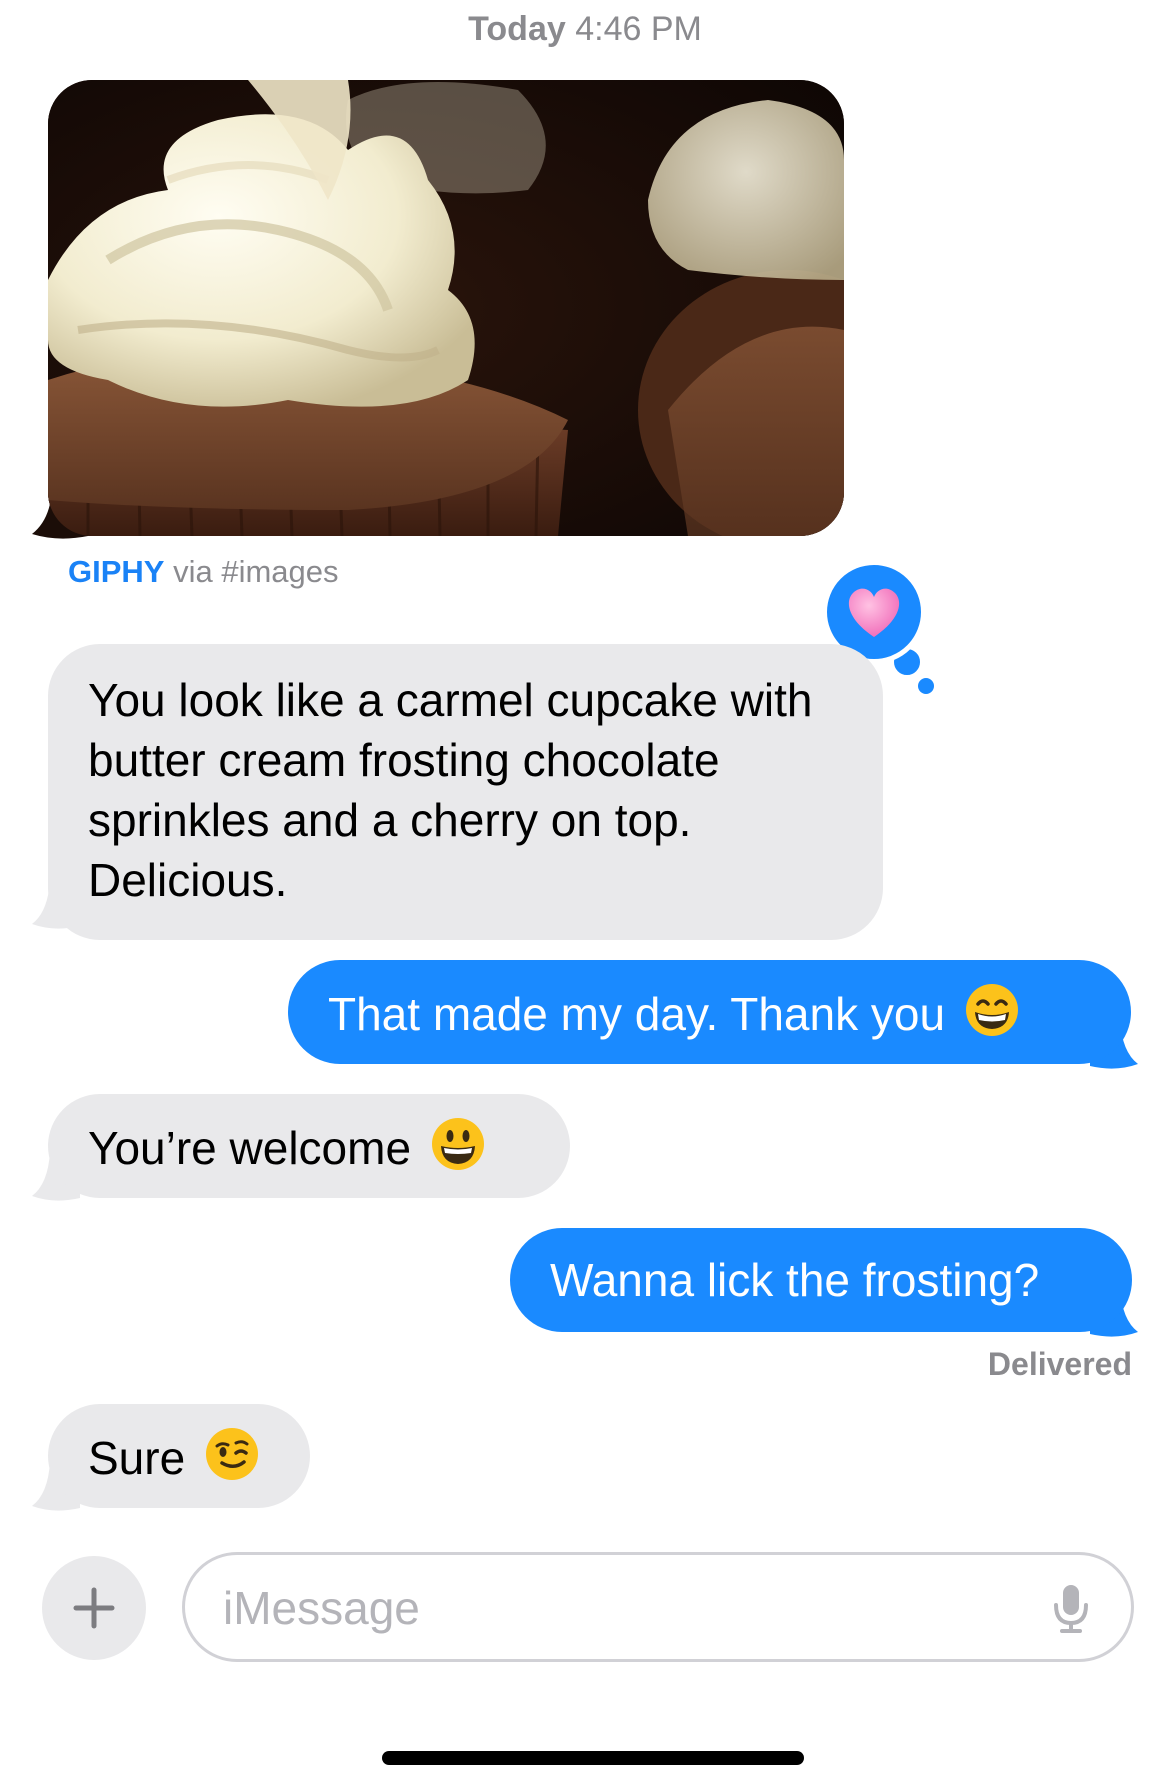 The width and height of the screenshot is (1170, 1772). I want to click on gif-source-caption: GIPHY via #images, so click(203, 572).